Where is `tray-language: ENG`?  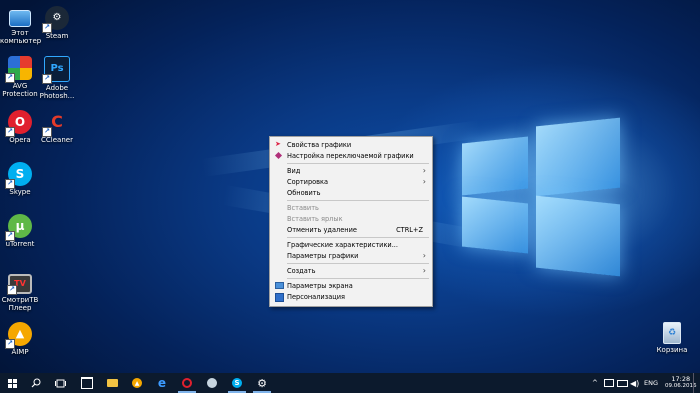 tray-language: ENG is located at coordinates (651, 383).